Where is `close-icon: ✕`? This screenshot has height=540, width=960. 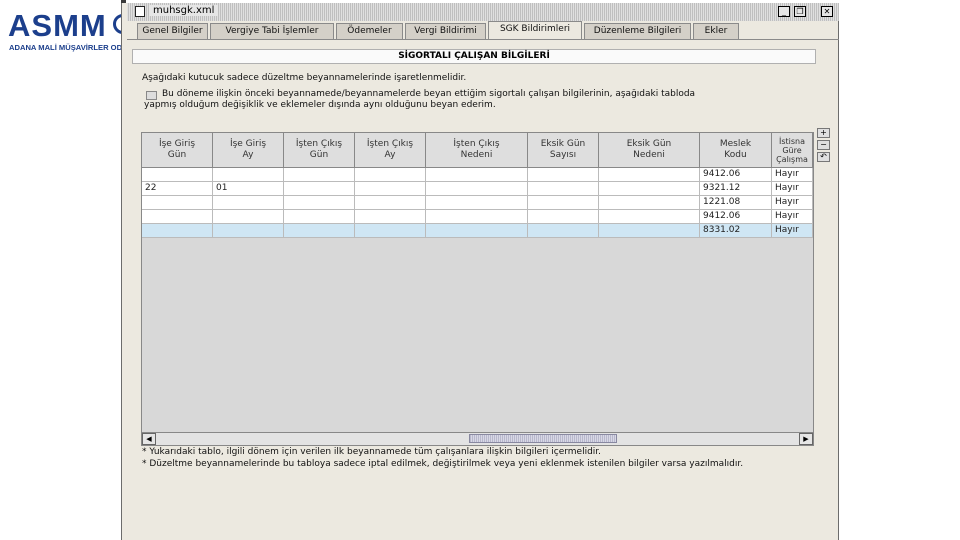 close-icon: ✕ is located at coordinates (827, 11).